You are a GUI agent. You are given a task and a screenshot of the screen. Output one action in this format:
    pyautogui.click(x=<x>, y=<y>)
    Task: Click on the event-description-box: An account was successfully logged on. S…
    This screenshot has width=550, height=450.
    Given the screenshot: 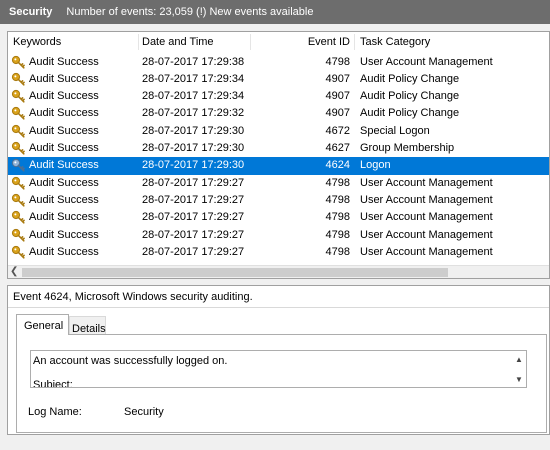 What is the action you would take?
    pyautogui.click(x=278, y=369)
    